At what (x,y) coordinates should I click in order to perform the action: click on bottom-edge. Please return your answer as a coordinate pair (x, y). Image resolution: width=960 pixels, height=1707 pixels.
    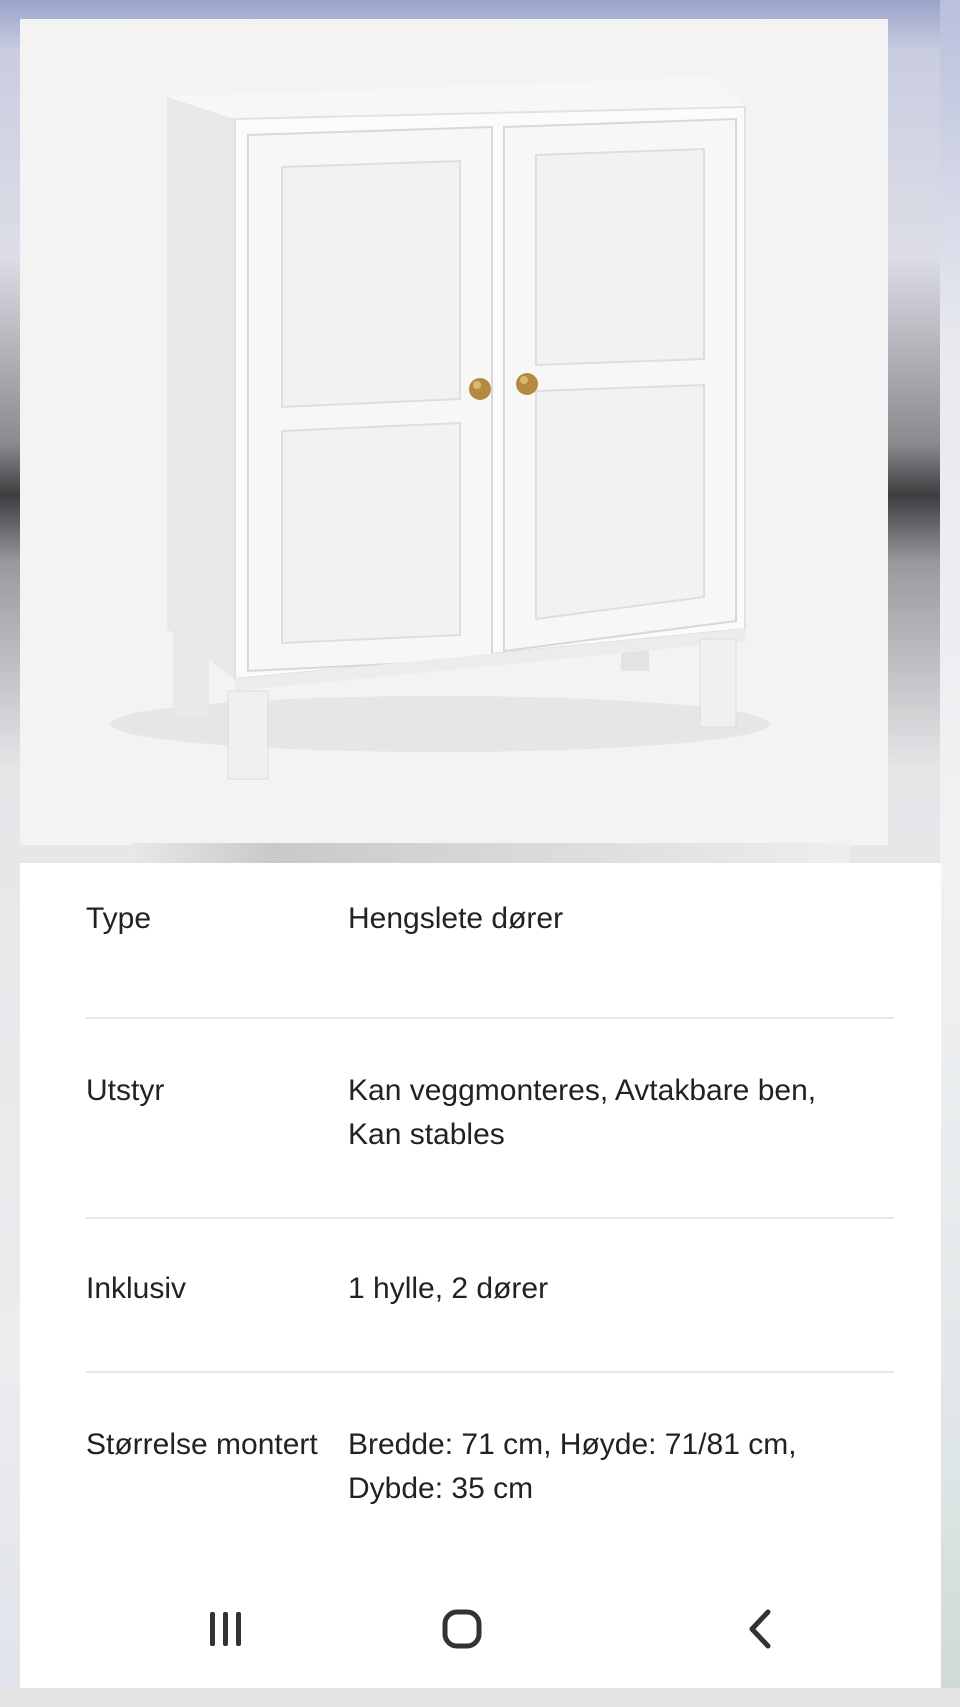
    Looking at the image, I should click on (480, 1697).